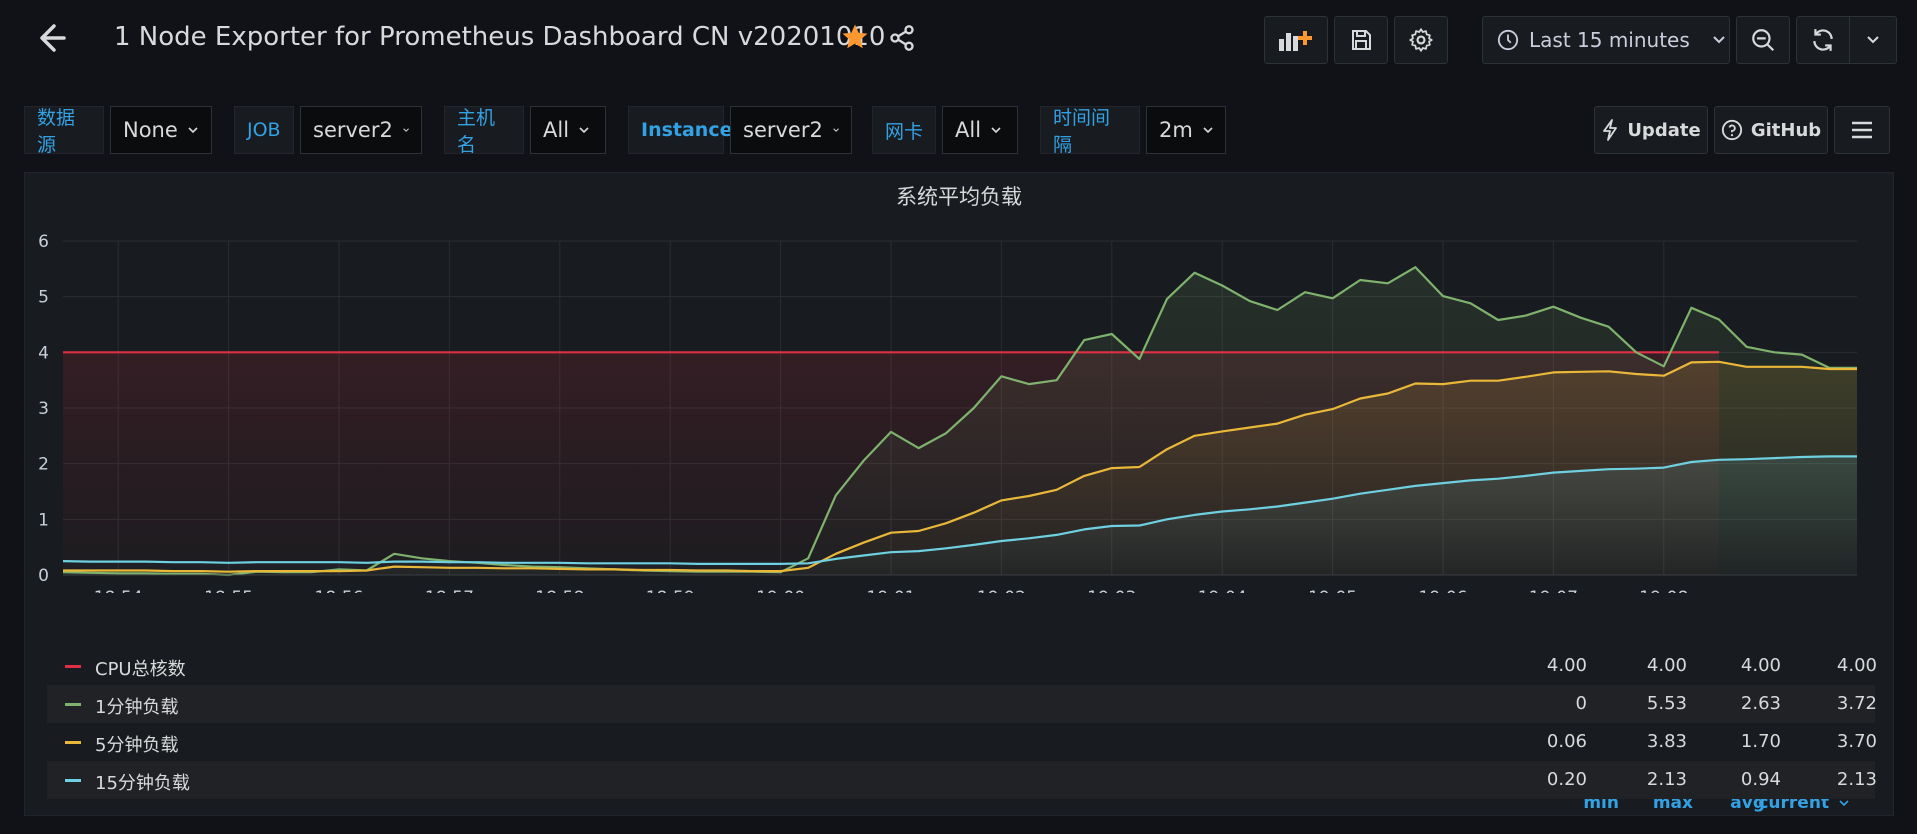 This screenshot has height=834, width=1917. What do you see at coordinates (780, 590) in the screenshot?
I see `x-tick-label: 19:00` at bounding box center [780, 590].